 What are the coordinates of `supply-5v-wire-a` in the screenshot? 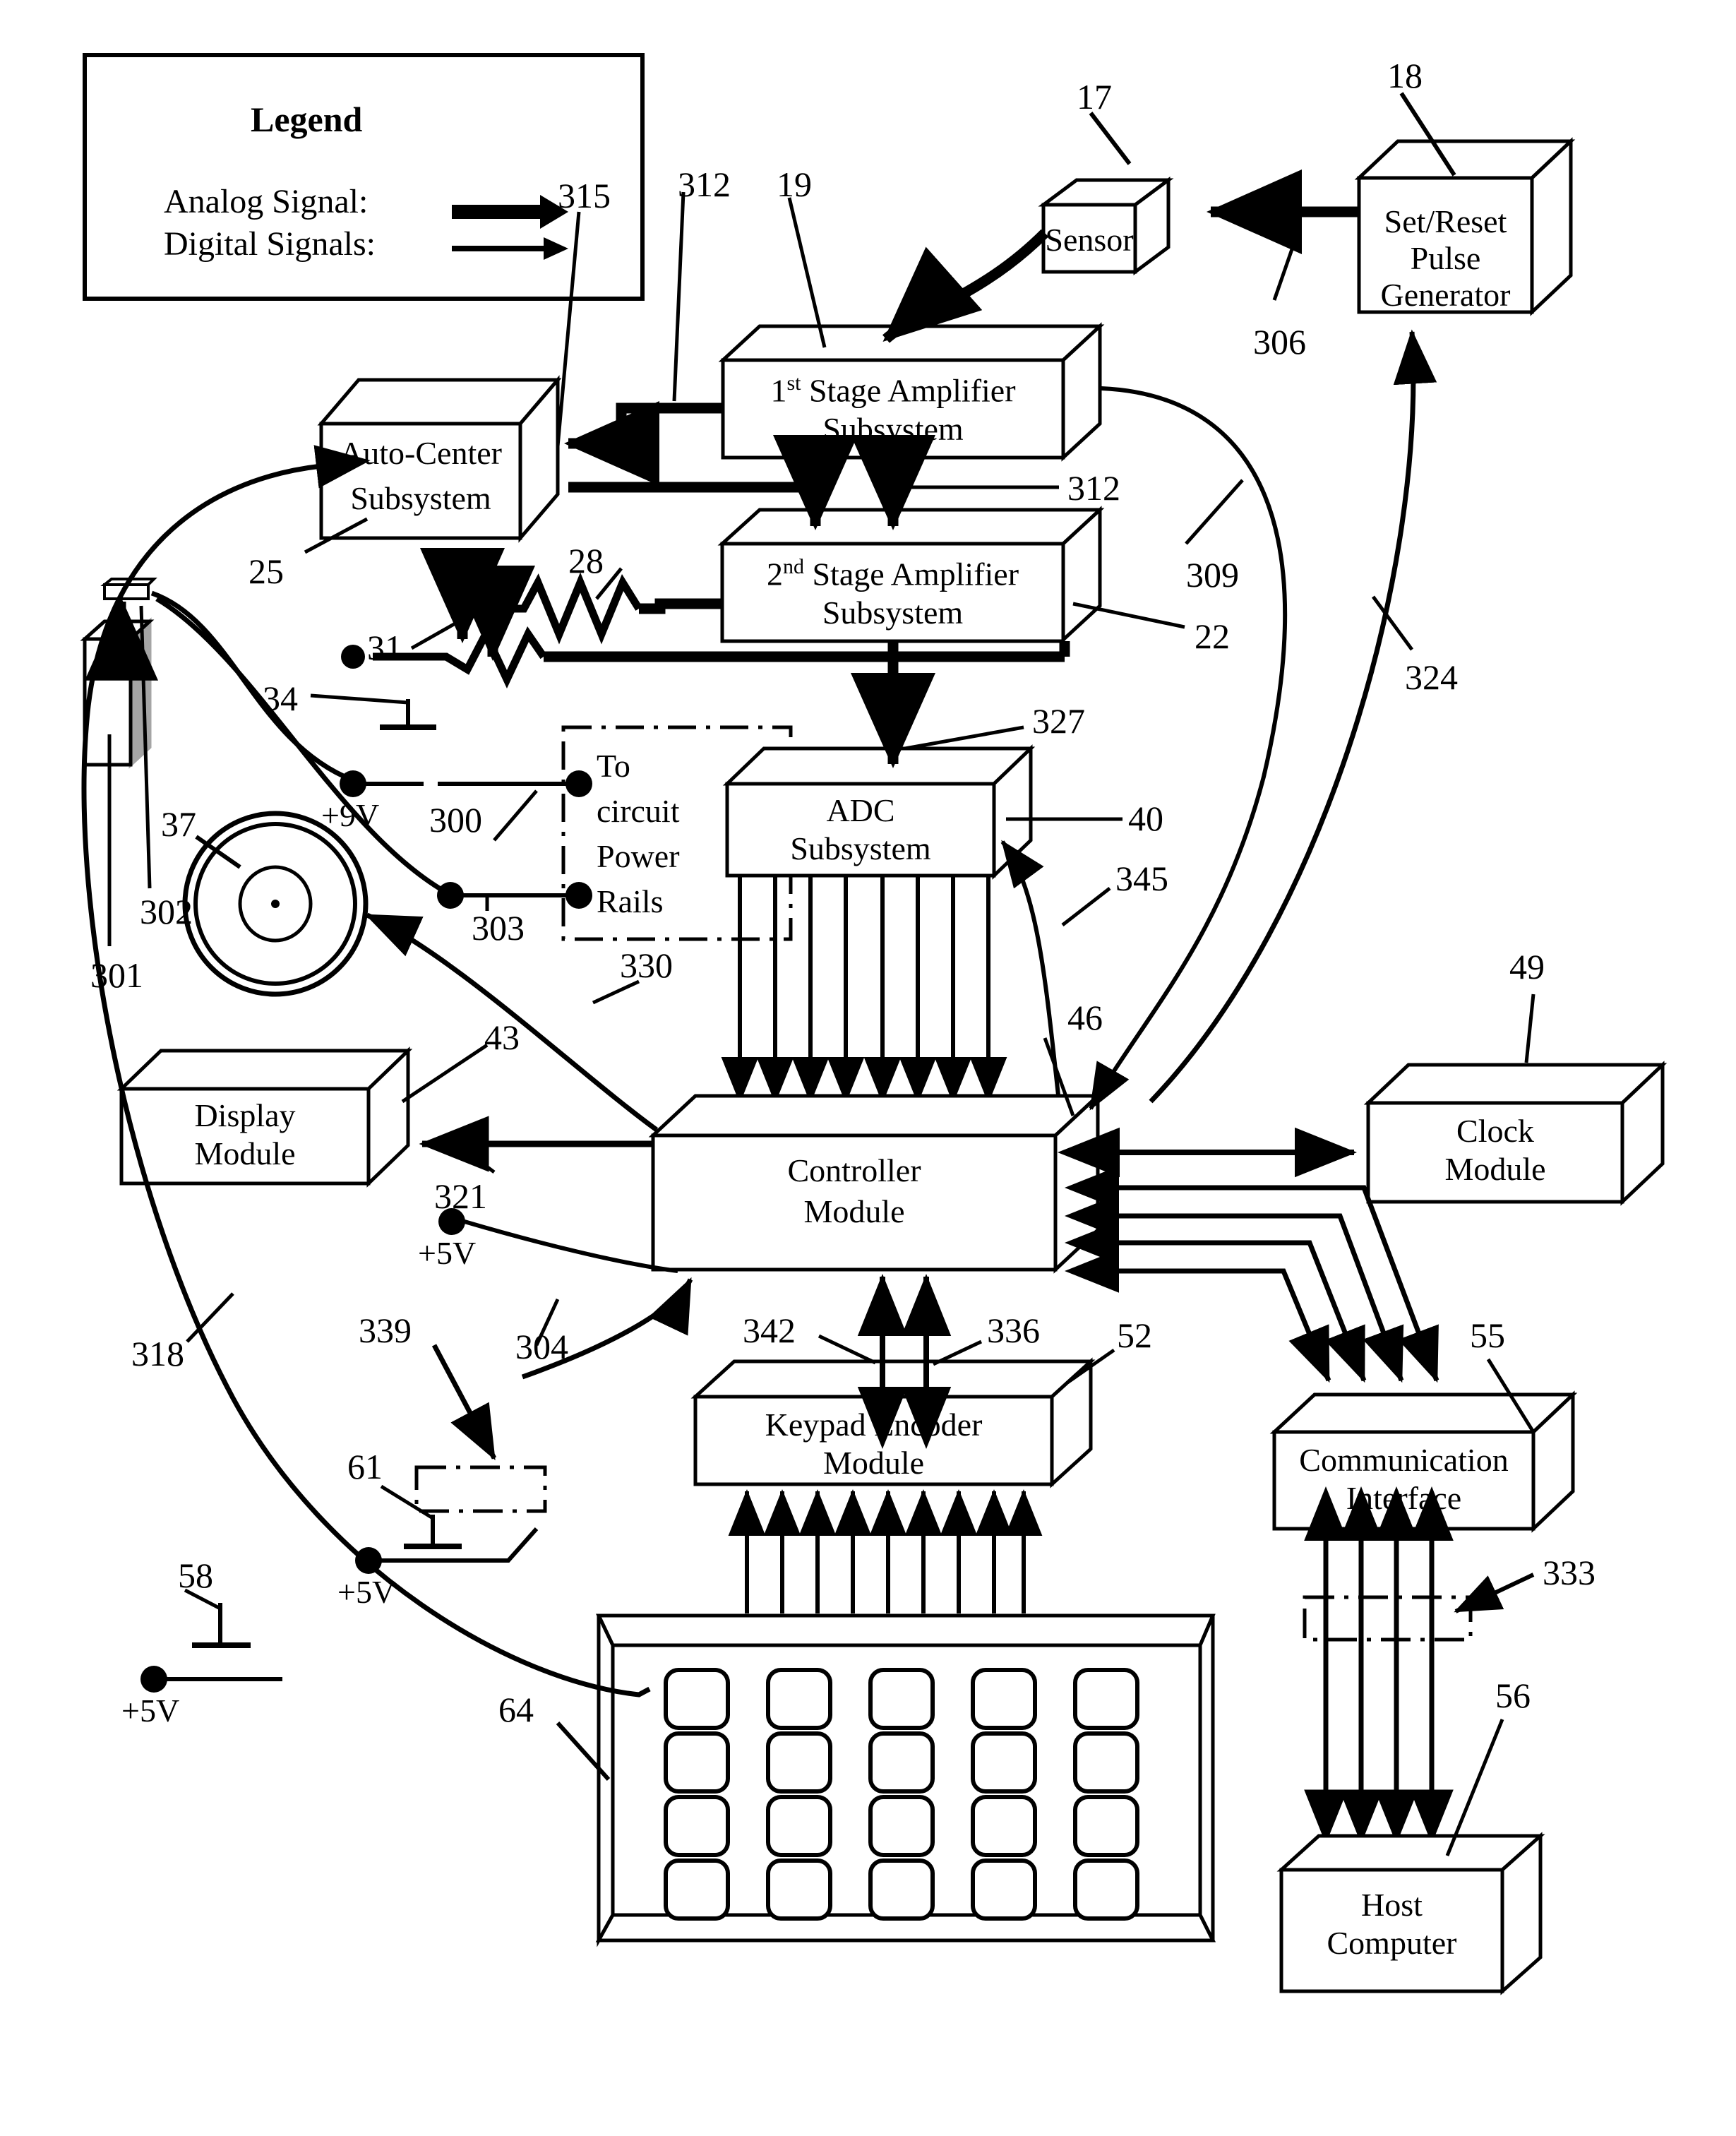 It's located at (571, 1246).